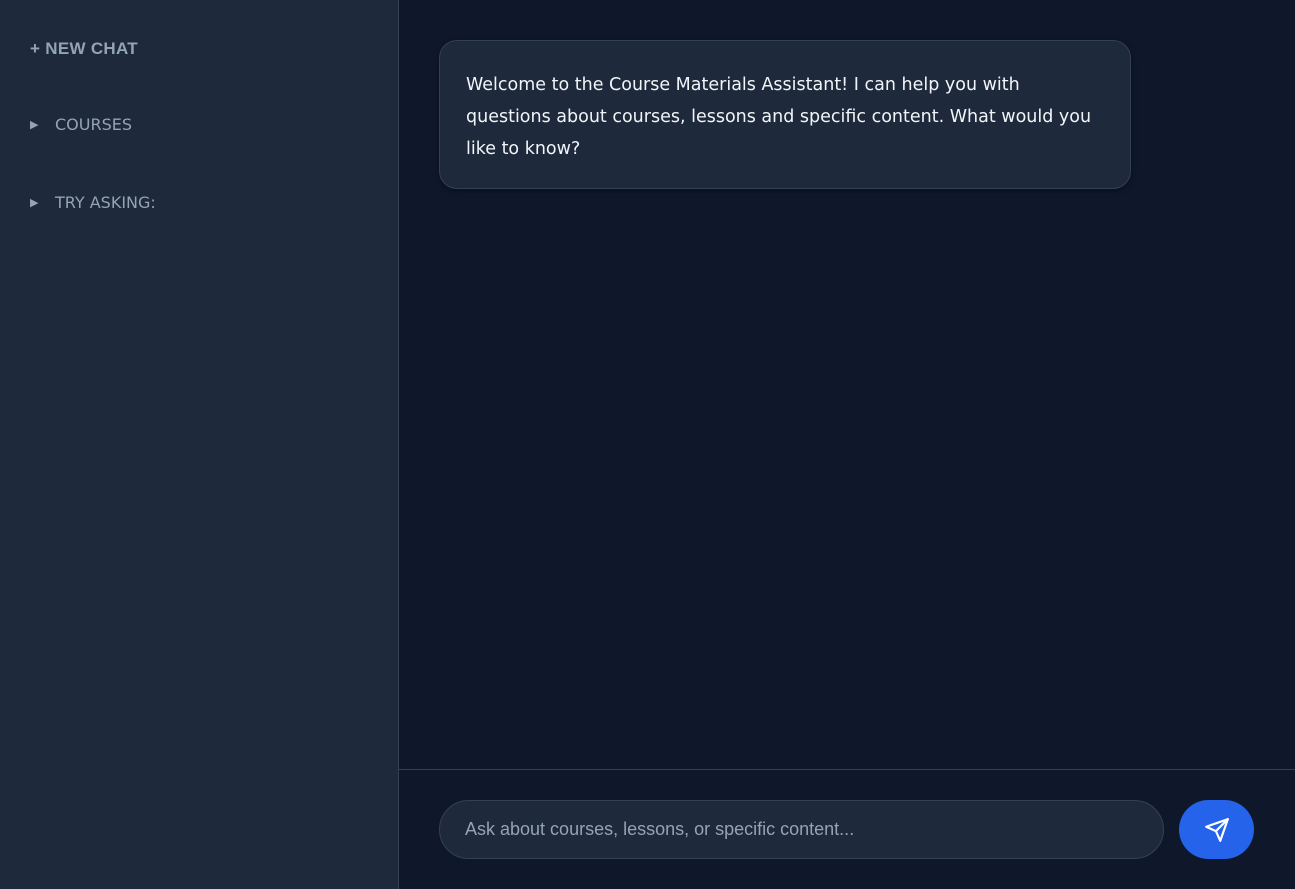 Image resolution: width=1295 pixels, height=889 pixels. What do you see at coordinates (94, 124) in the screenshot?
I see `courses-section-label: COURSES` at bounding box center [94, 124].